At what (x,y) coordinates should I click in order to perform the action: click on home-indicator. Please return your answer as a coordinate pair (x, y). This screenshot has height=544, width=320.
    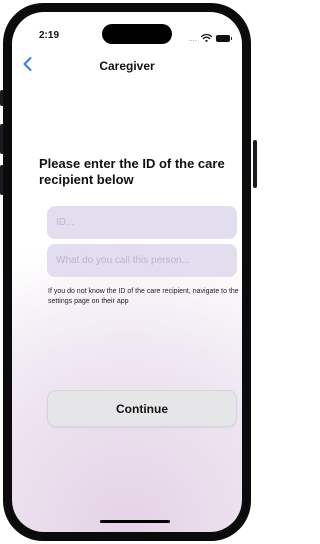
    Looking at the image, I should click on (135, 521).